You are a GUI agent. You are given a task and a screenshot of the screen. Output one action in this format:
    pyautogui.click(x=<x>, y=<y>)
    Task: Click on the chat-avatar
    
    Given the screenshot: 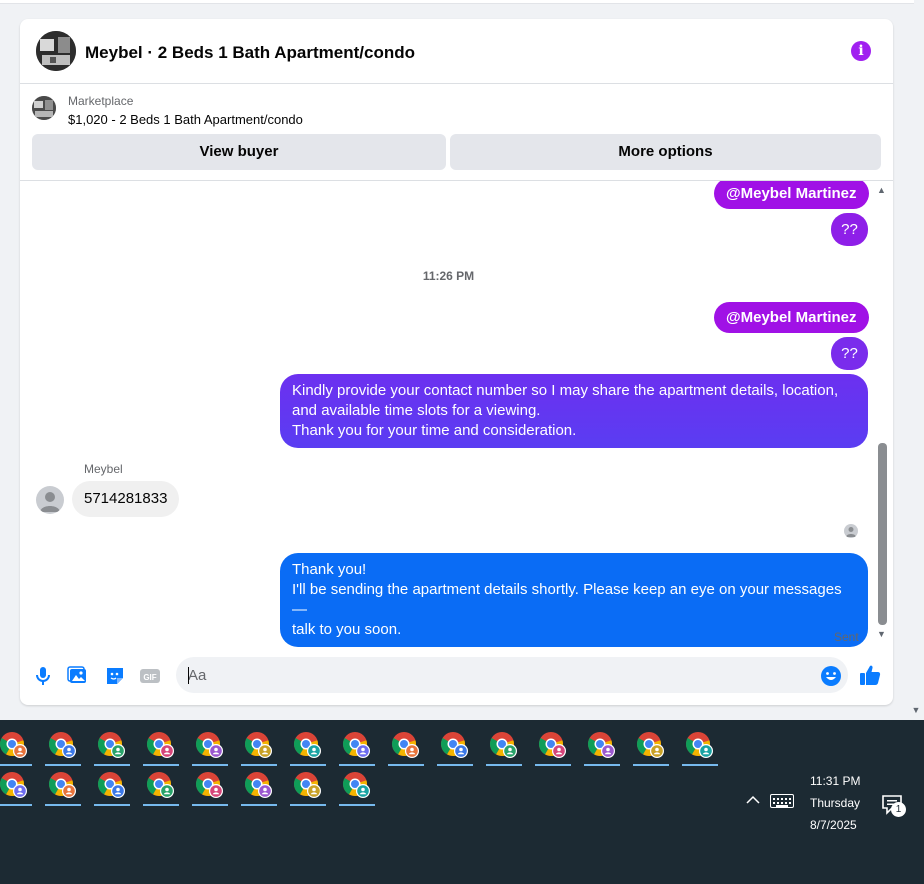 What is the action you would take?
    pyautogui.click(x=56, y=51)
    